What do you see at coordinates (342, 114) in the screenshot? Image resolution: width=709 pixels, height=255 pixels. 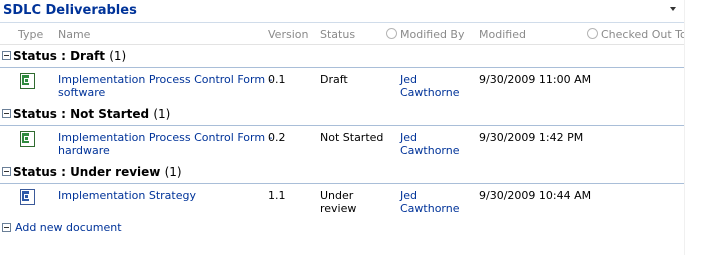 I see `group-header-not-started: Status : Not Started (1)` at bounding box center [342, 114].